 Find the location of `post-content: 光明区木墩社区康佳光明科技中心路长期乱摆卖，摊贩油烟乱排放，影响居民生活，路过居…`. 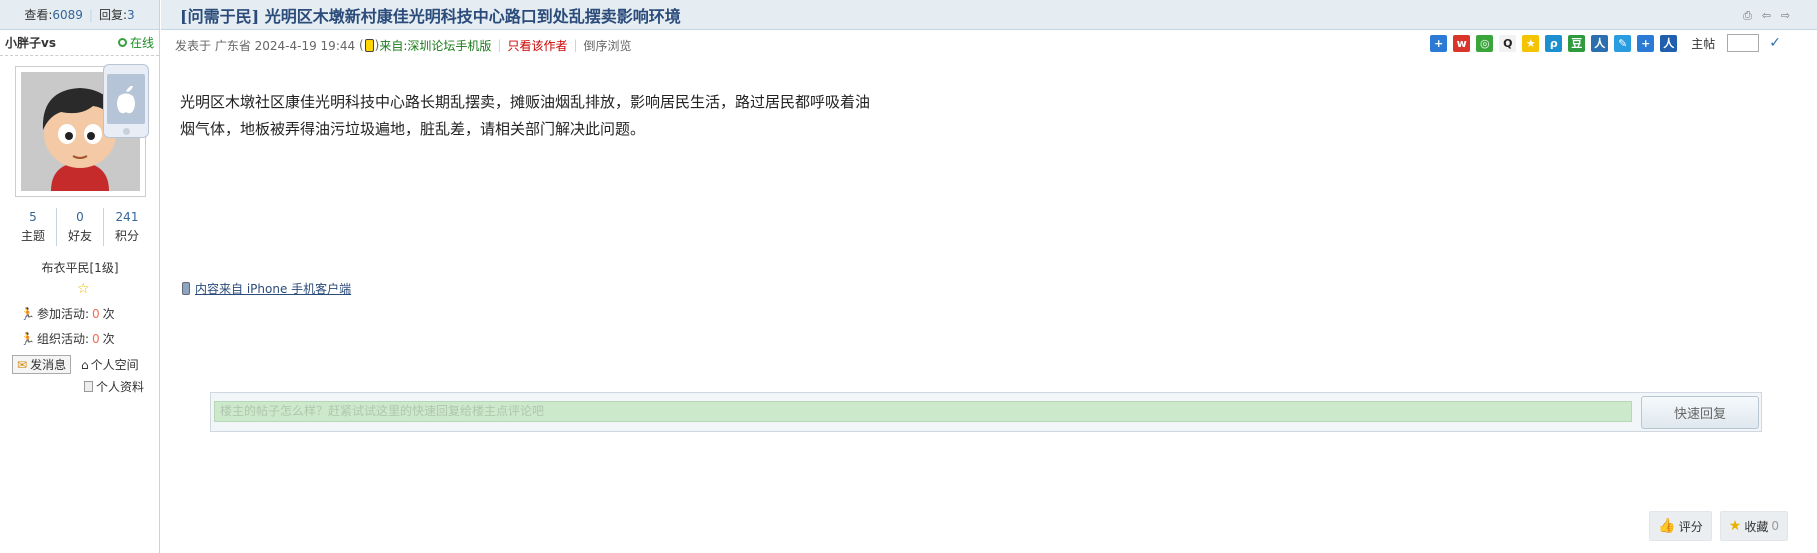

post-content: 光明区木墩社区康佳光明科技中心路长期乱摆卖，摊贩油烟乱排放，影响居民生活，路过居… is located at coordinates (560, 116).